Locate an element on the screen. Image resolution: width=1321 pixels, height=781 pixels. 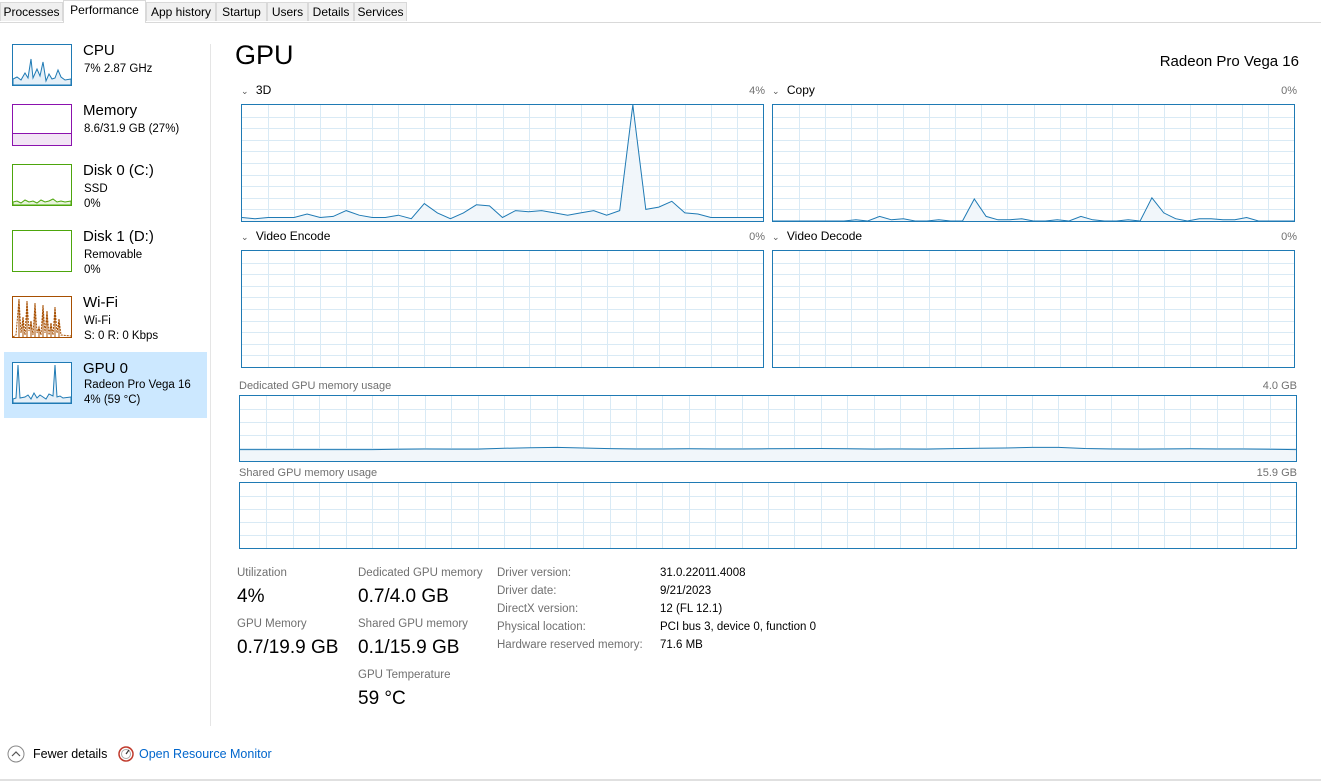
page-title: GPU is located at coordinates (264, 55).